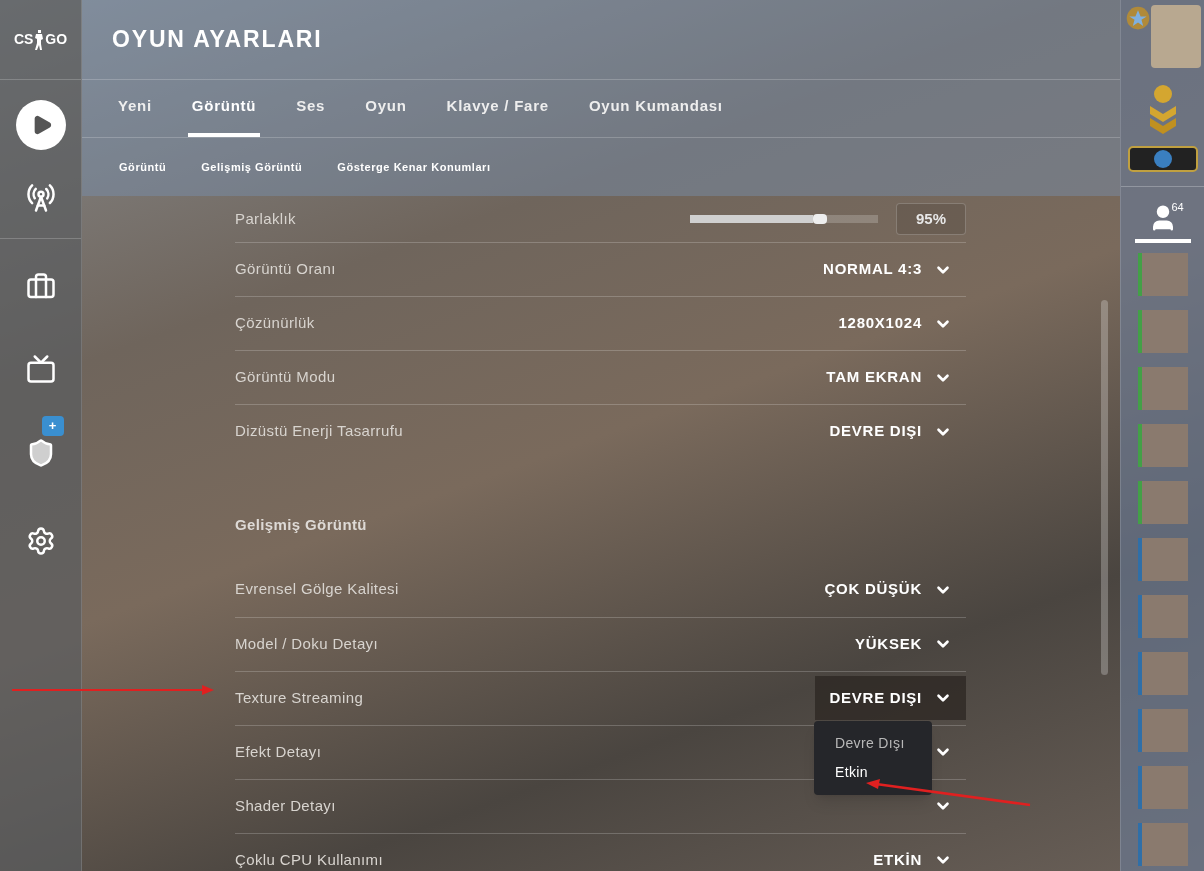  I want to click on dropdown-button: YÜKSEK, so click(903, 644).